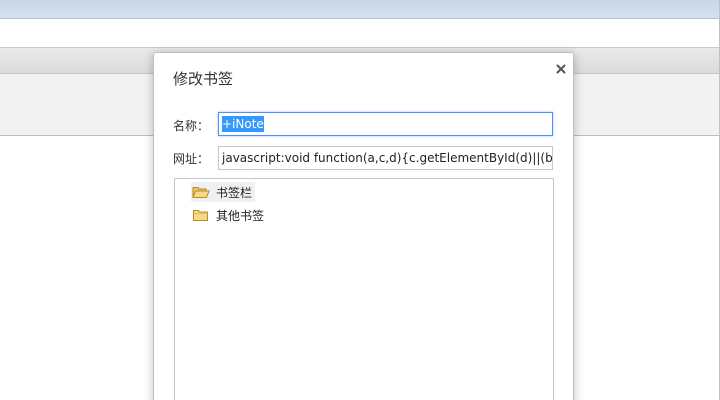 The width and height of the screenshot is (720, 400). Describe the element at coordinates (243, 124) in the screenshot. I see `name-input-value: +iNote` at that location.